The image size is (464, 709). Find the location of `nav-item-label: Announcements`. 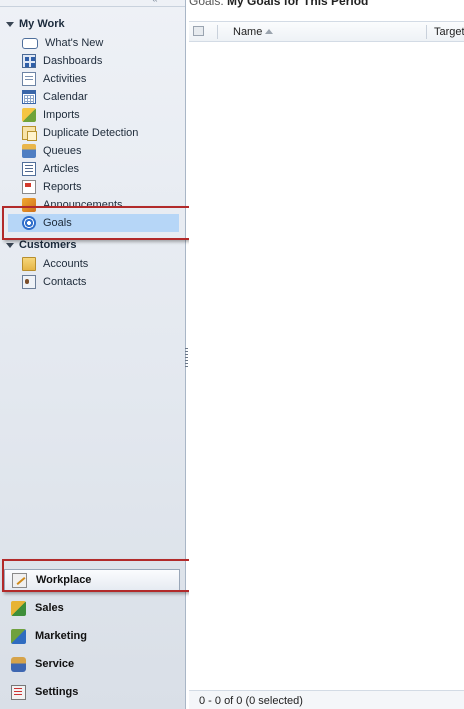

nav-item-label: Announcements is located at coordinates (83, 205).